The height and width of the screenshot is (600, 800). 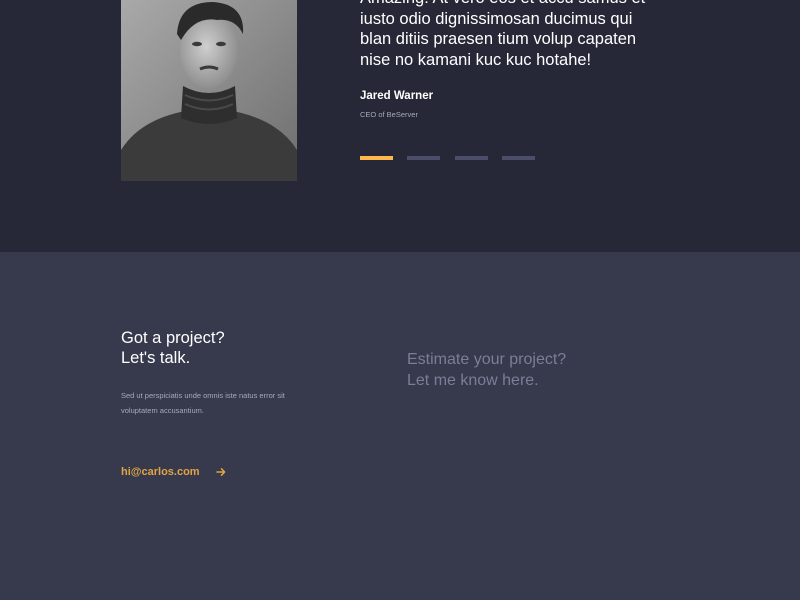 I want to click on estimate-title-line: Estimate your project?, so click(x=487, y=359).